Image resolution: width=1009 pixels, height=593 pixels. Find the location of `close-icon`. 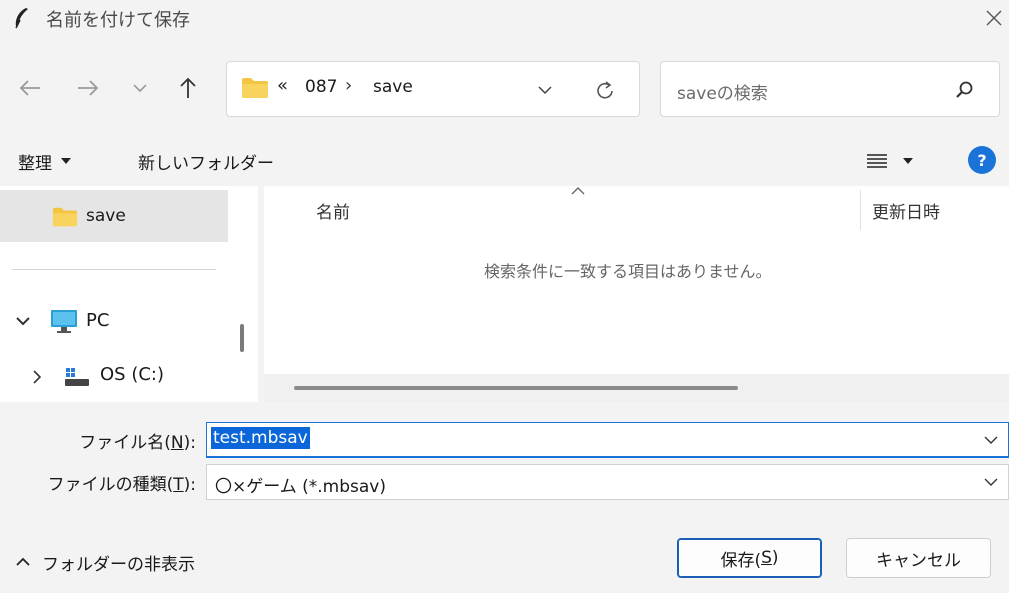

close-icon is located at coordinates (994, 18).